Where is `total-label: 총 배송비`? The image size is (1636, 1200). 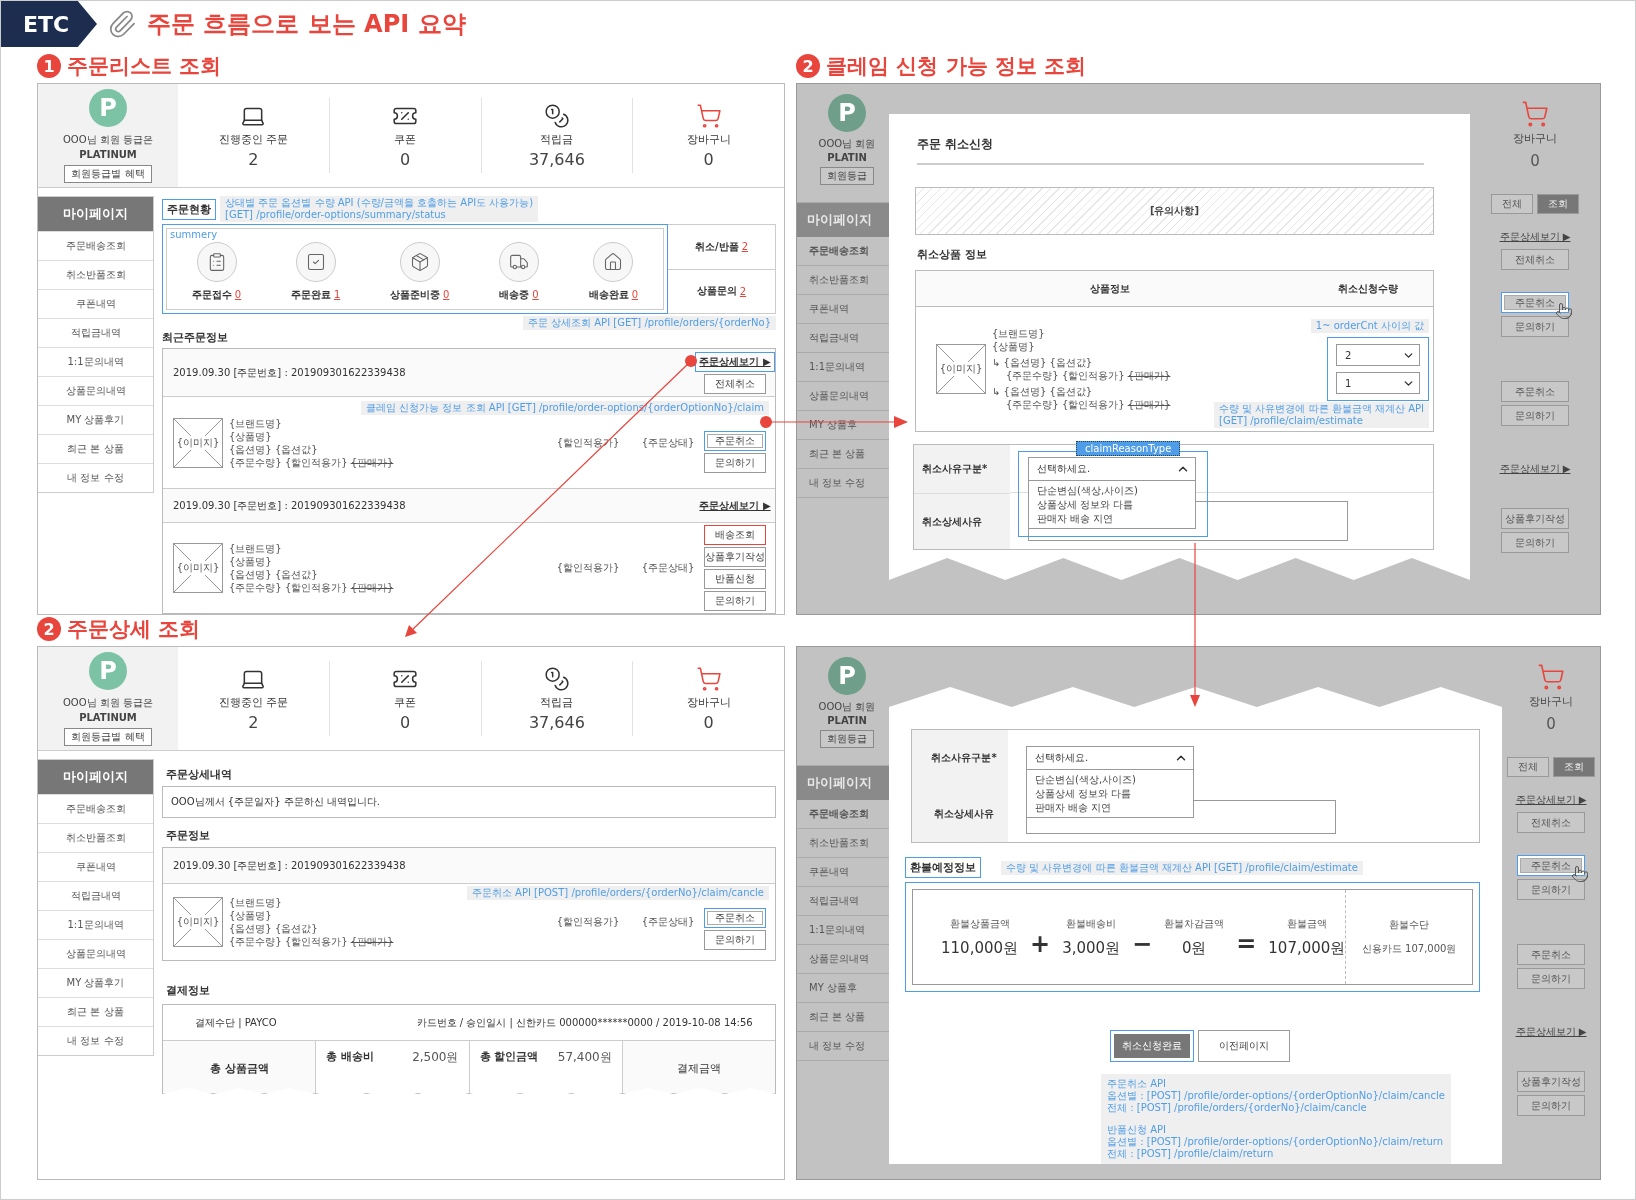 total-label: 총 배송비 is located at coordinates (350, 1056).